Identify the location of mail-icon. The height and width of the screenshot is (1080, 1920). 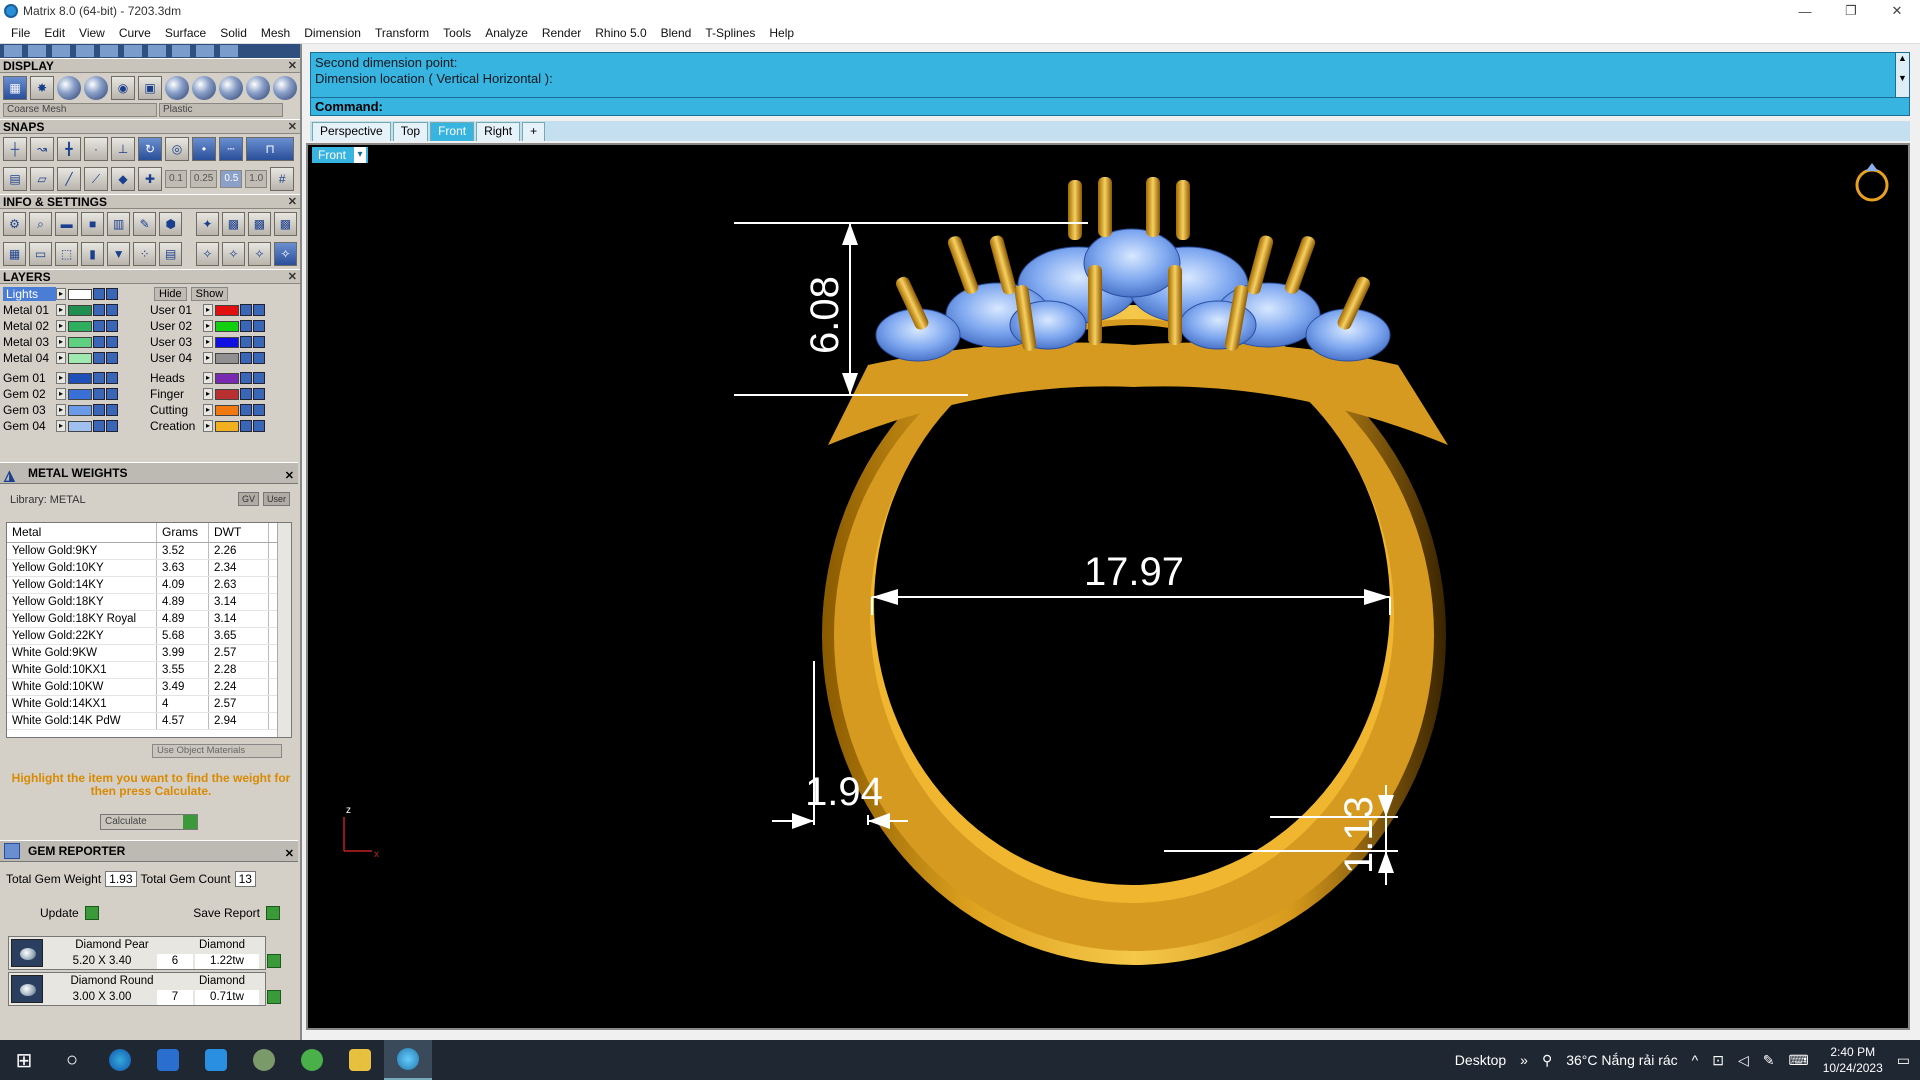
(216, 1060).